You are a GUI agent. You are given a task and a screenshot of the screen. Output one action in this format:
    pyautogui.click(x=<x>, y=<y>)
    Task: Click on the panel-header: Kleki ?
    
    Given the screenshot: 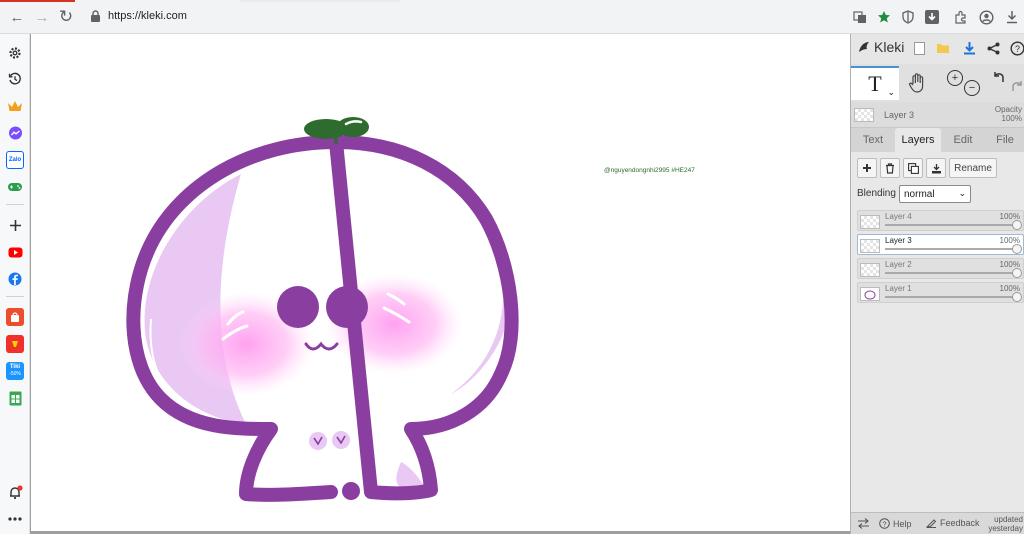 What is the action you would take?
    pyautogui.click(x=937, y=49)
    